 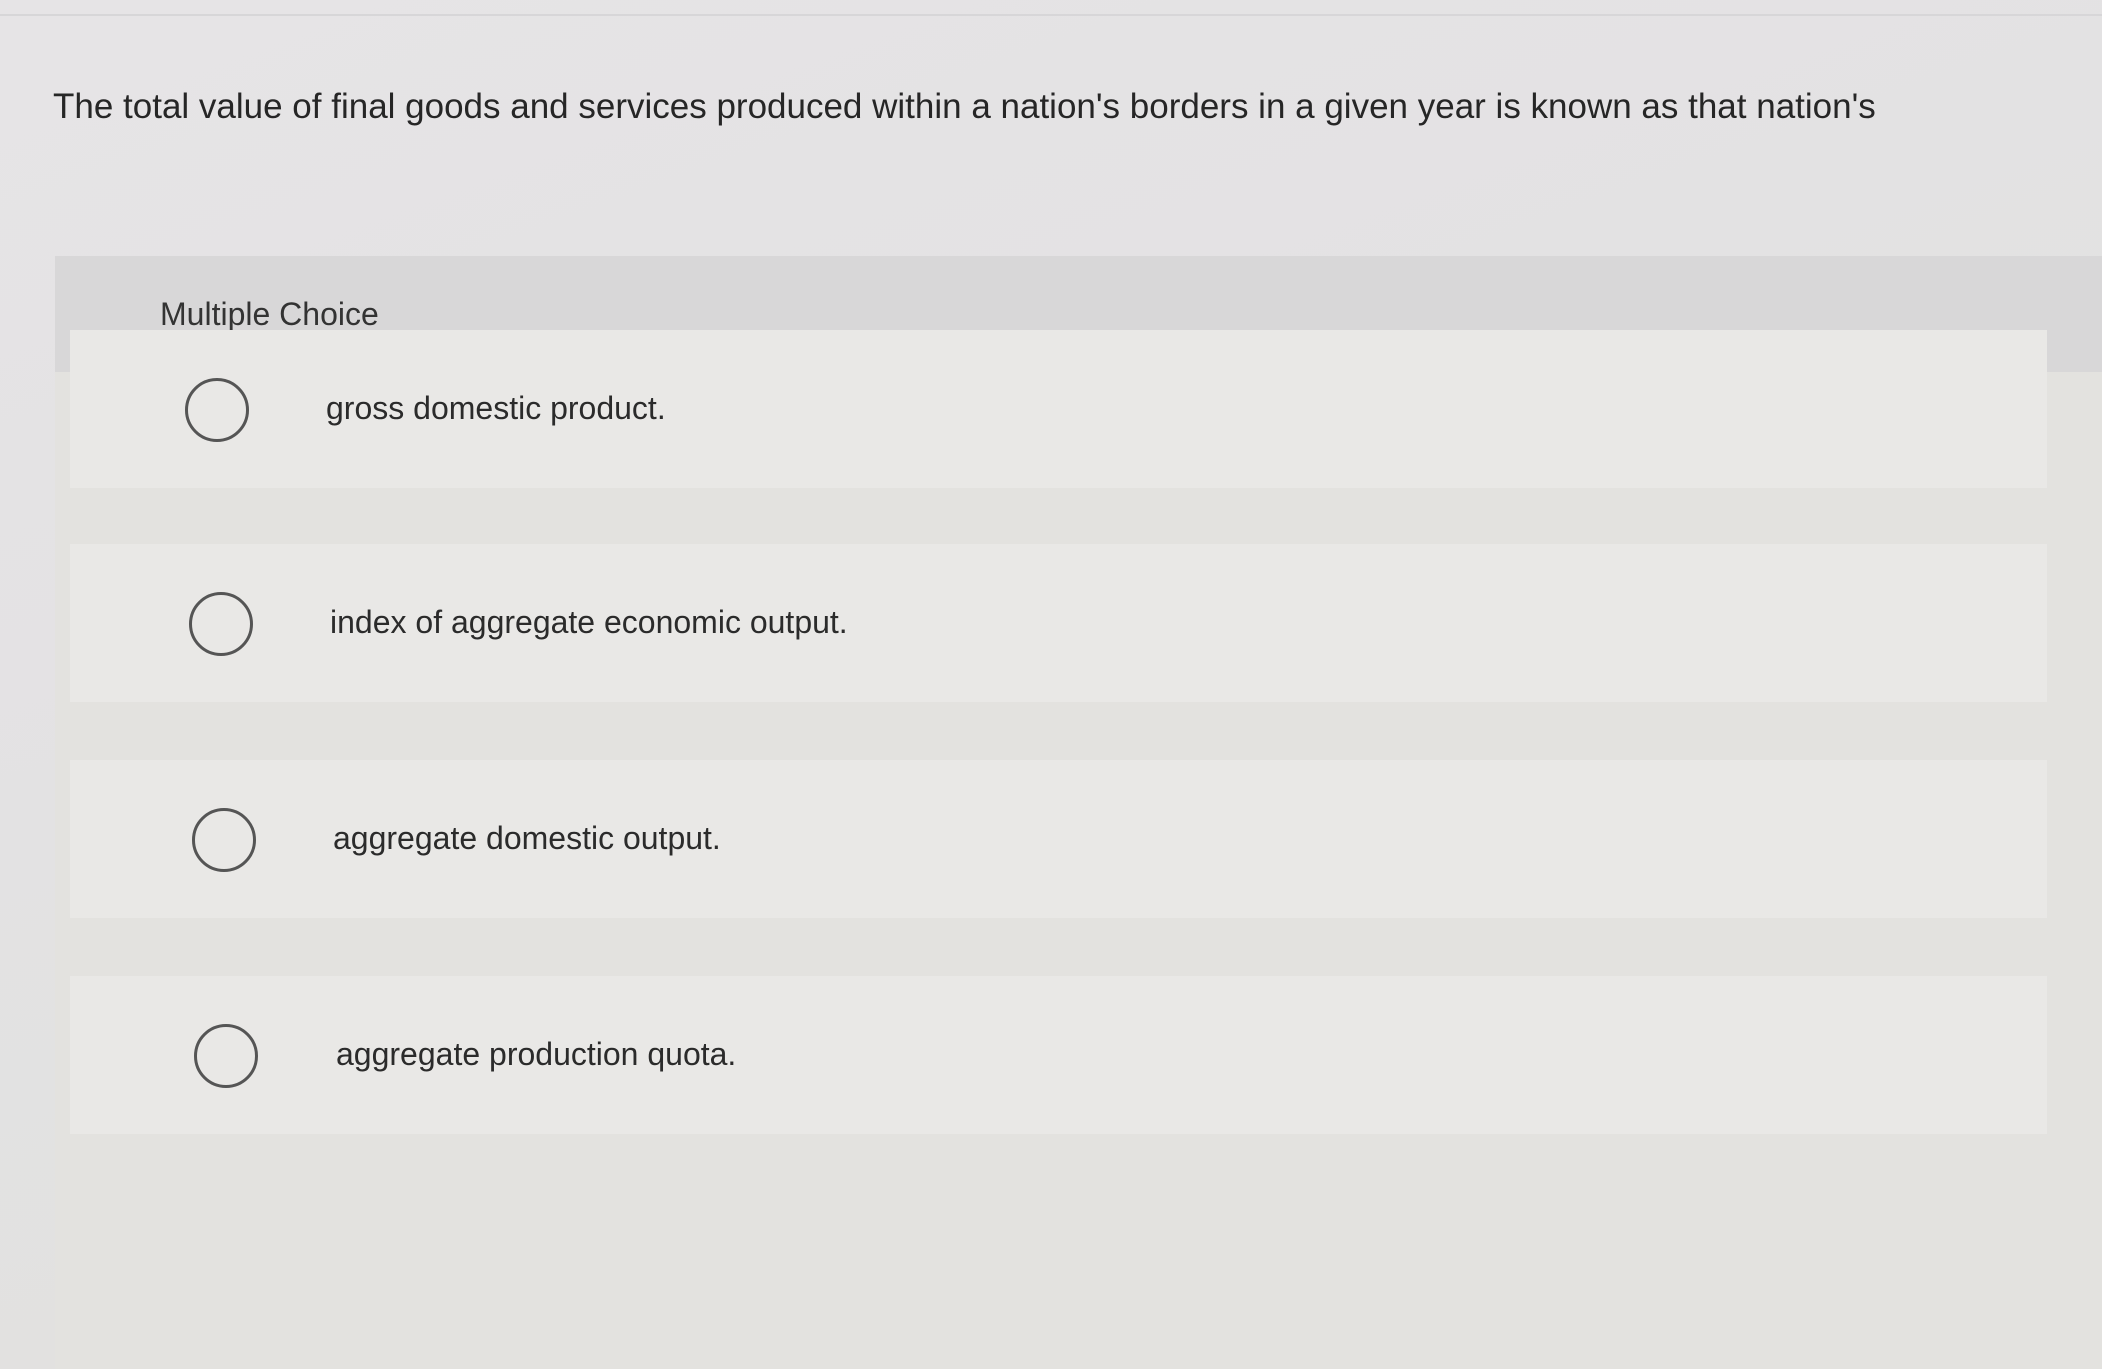 What do you see at coordinates (496, 408) in the screenshot?
I see `answer-option-label: gross domestic product.` at bounding box center [496, 408].